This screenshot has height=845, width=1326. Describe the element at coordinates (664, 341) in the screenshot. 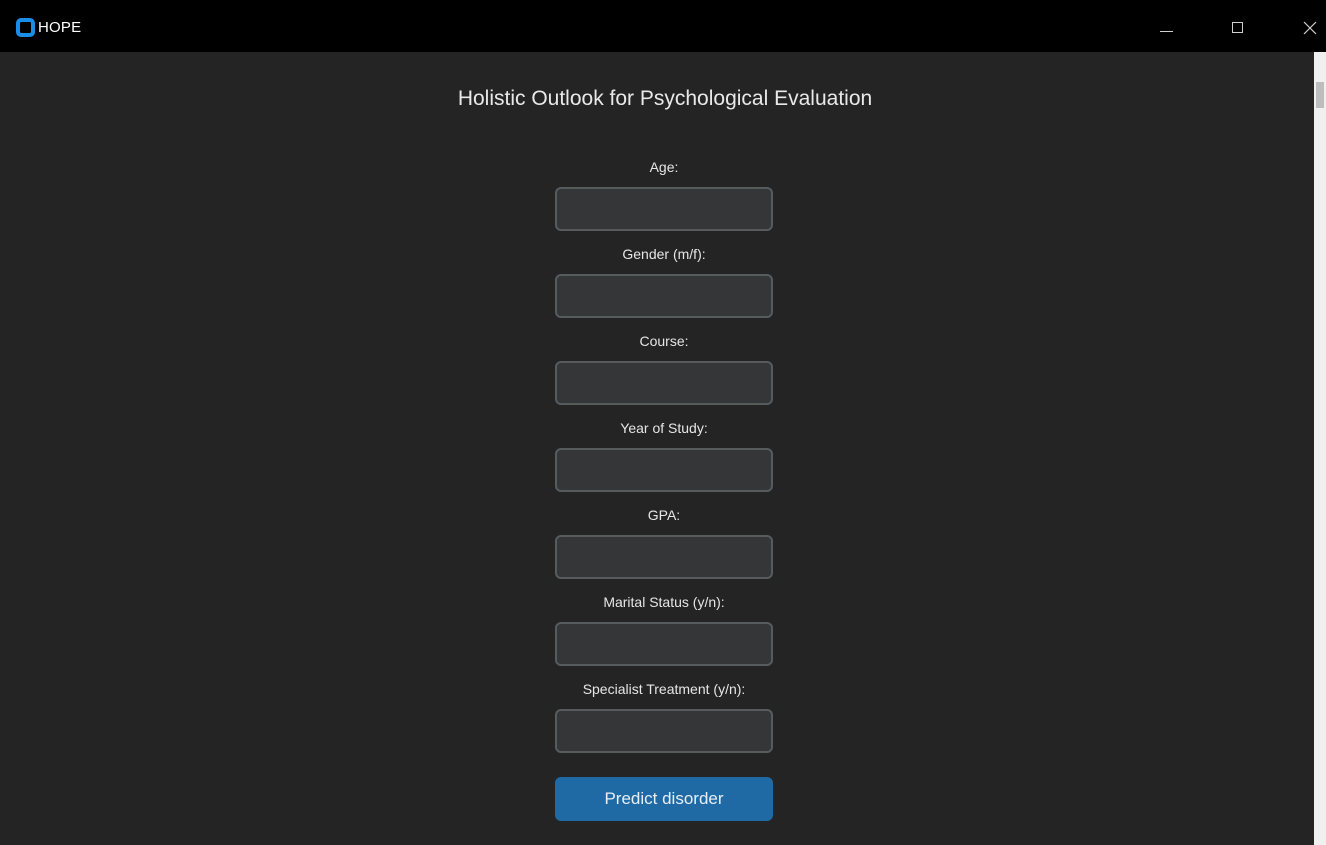

I see `course-label: Course:` at that location.